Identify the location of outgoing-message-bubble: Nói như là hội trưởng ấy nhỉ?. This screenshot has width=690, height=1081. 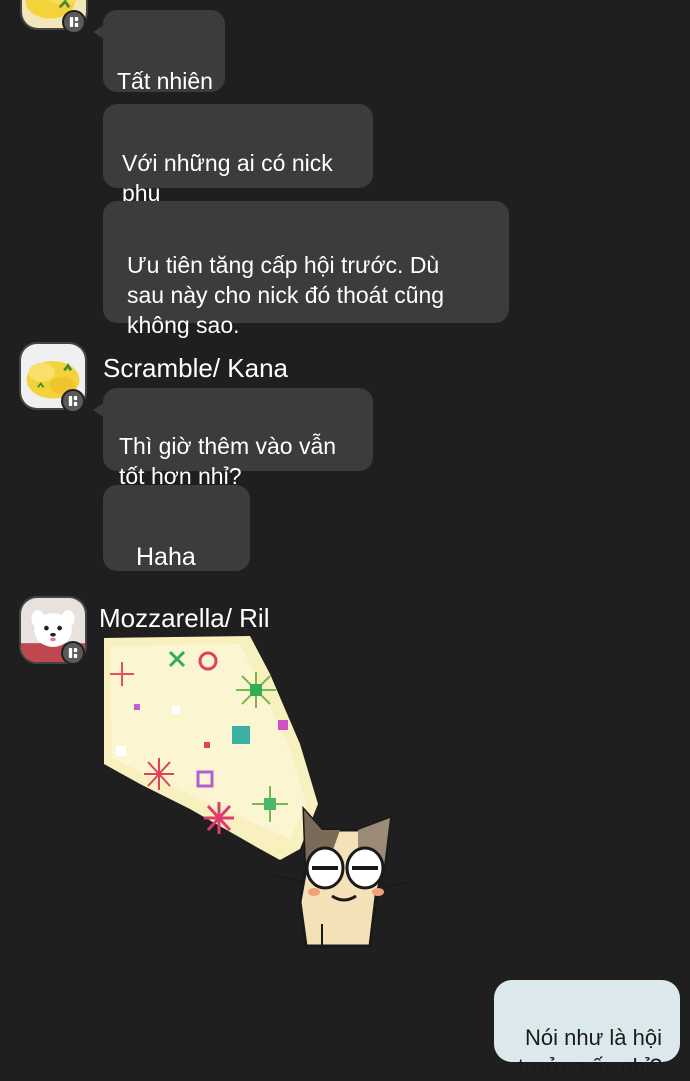
(587, 1029).